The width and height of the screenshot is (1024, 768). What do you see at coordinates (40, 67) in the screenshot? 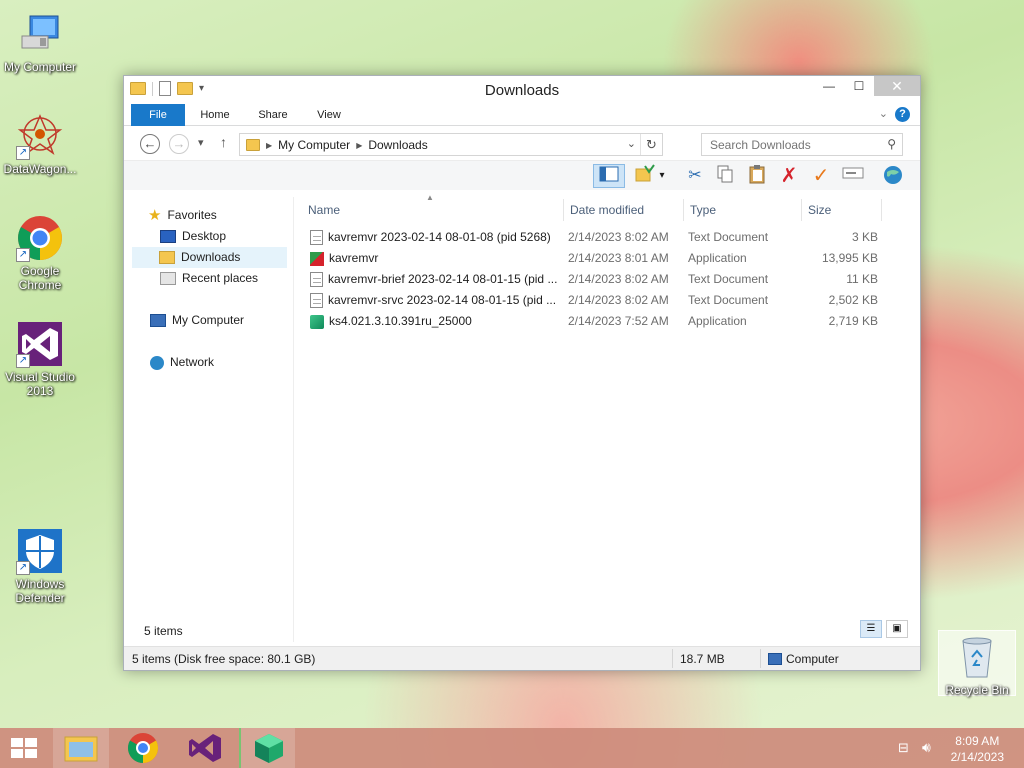
I see `desktop-icon-label: My Computer` at bounding box center [40, 67].